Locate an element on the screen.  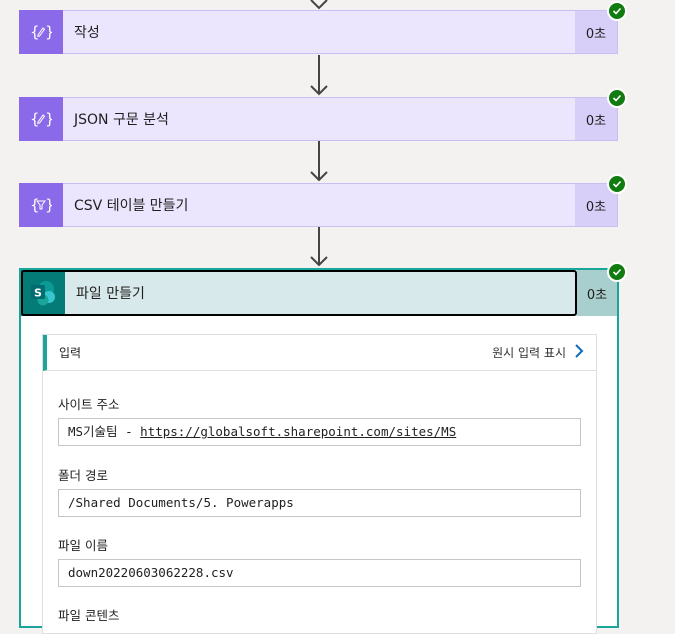
show-raw-inputs-link: 원시 입력 표시 is located at coordinates (529, 352).